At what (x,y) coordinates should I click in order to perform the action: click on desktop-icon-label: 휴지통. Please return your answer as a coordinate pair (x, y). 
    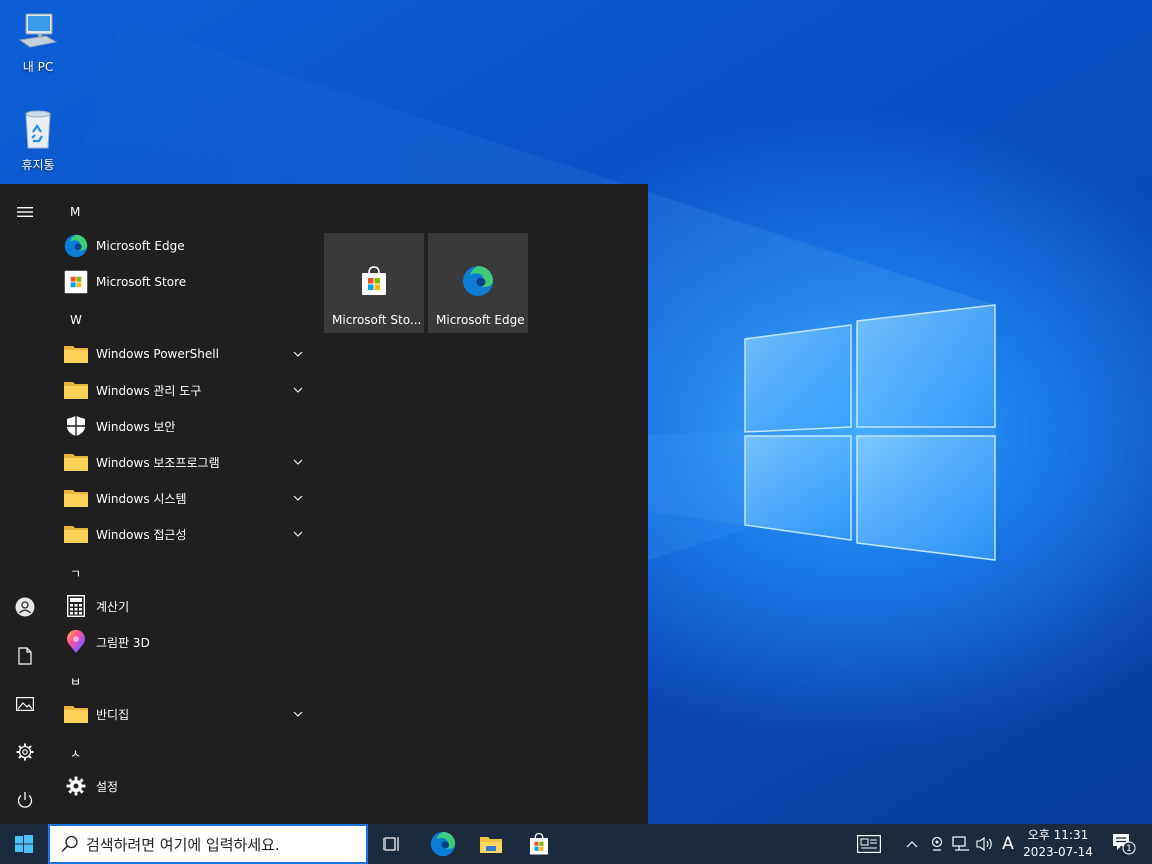
    Looking at the image, I should click on (38, 165).